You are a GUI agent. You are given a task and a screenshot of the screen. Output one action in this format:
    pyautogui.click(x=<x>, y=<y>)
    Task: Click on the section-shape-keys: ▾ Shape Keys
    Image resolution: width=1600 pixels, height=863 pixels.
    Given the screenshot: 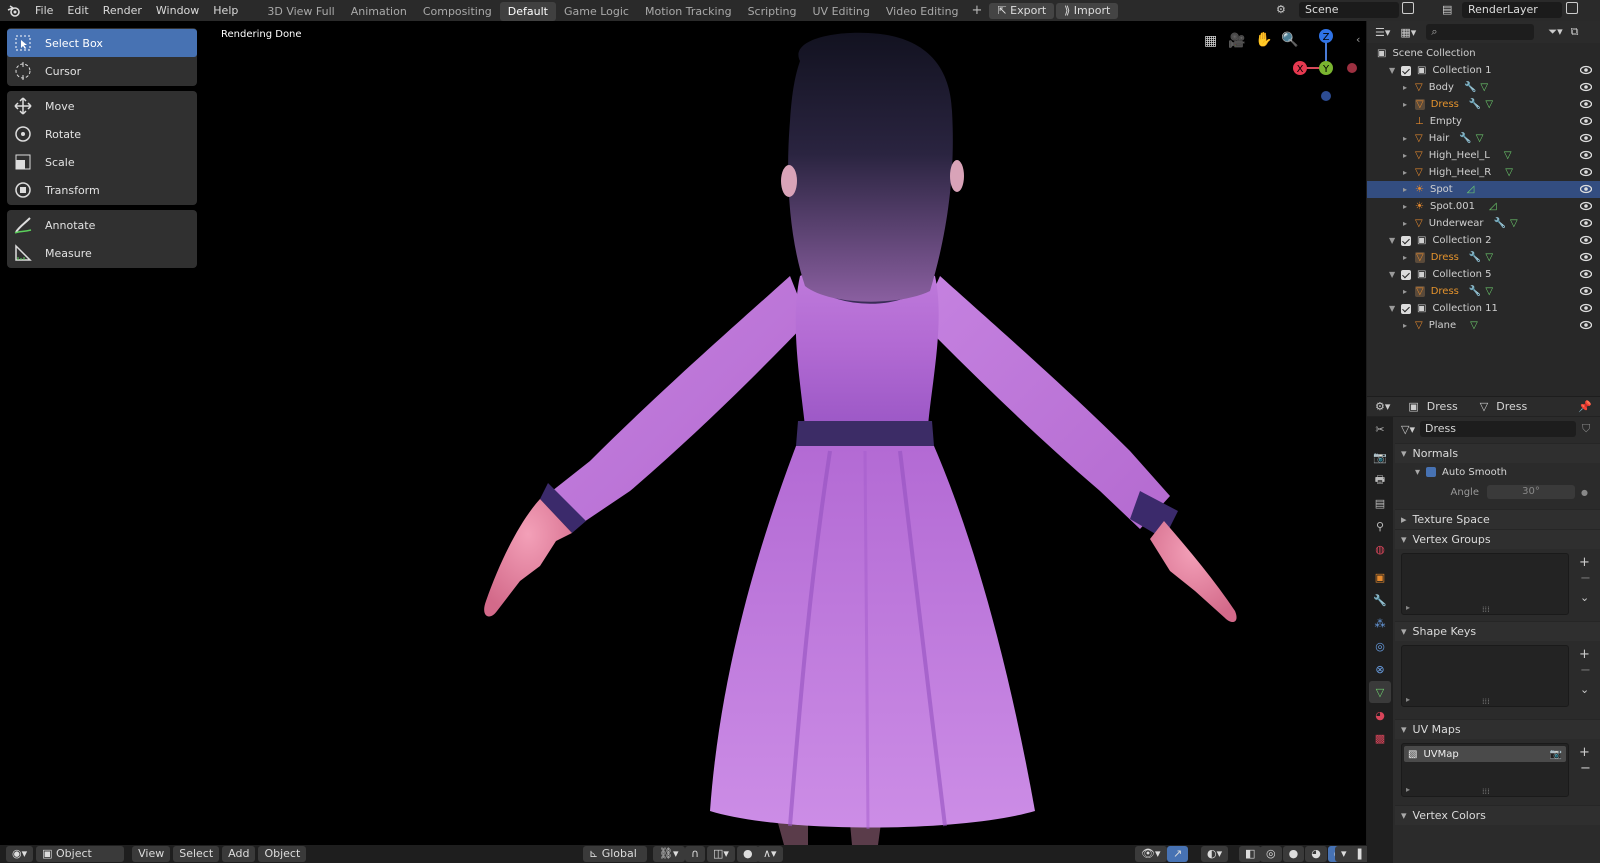 What is the action you would take?
    pyautogui.click(x=1497, y=631)
    